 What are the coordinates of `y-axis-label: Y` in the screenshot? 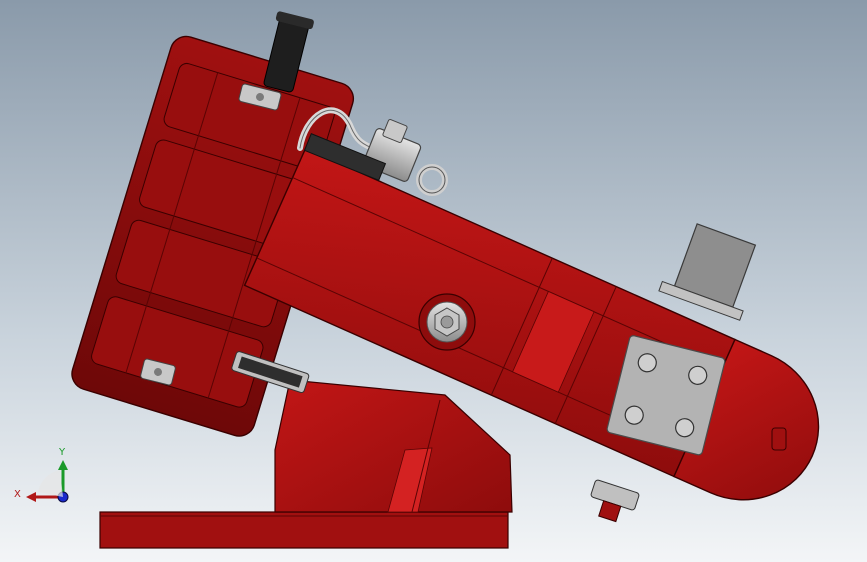 It's located at (62, 452).